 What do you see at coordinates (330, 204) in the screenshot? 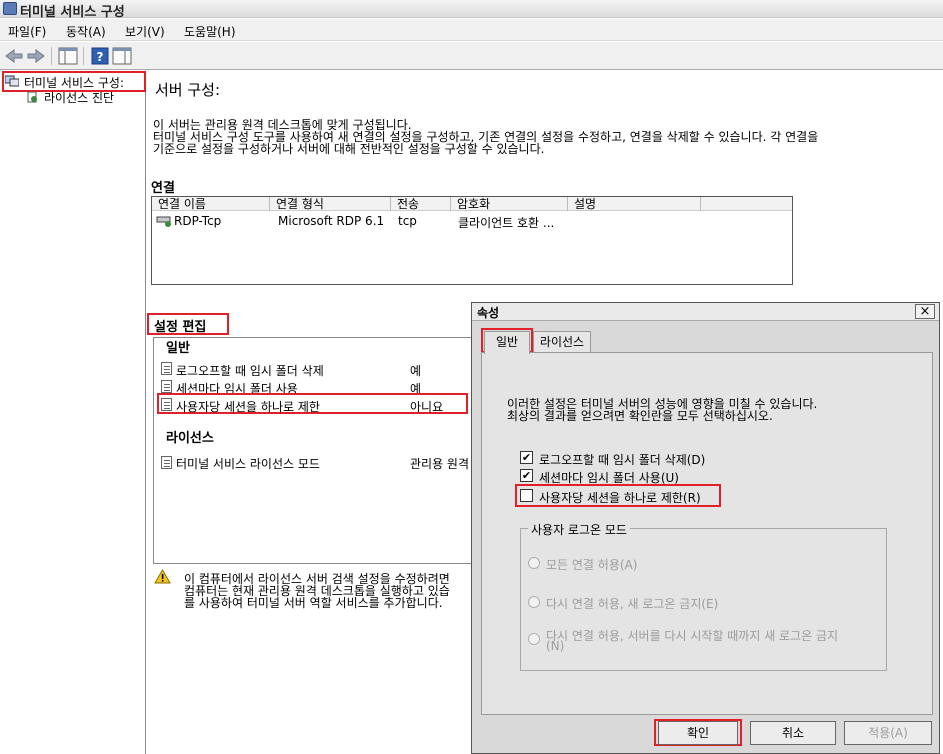
I see `col-connection-type: 연결 형식` at bounding box center [330, 204].